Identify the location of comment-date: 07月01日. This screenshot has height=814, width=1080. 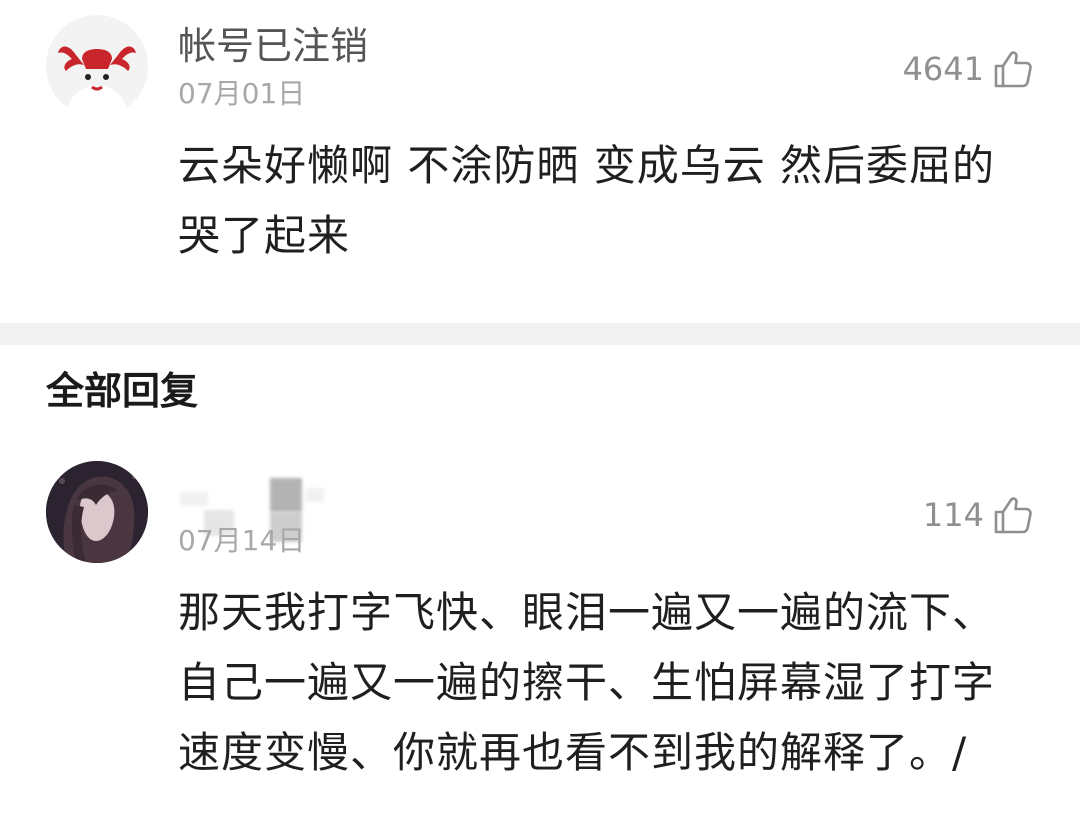
(242, 93).